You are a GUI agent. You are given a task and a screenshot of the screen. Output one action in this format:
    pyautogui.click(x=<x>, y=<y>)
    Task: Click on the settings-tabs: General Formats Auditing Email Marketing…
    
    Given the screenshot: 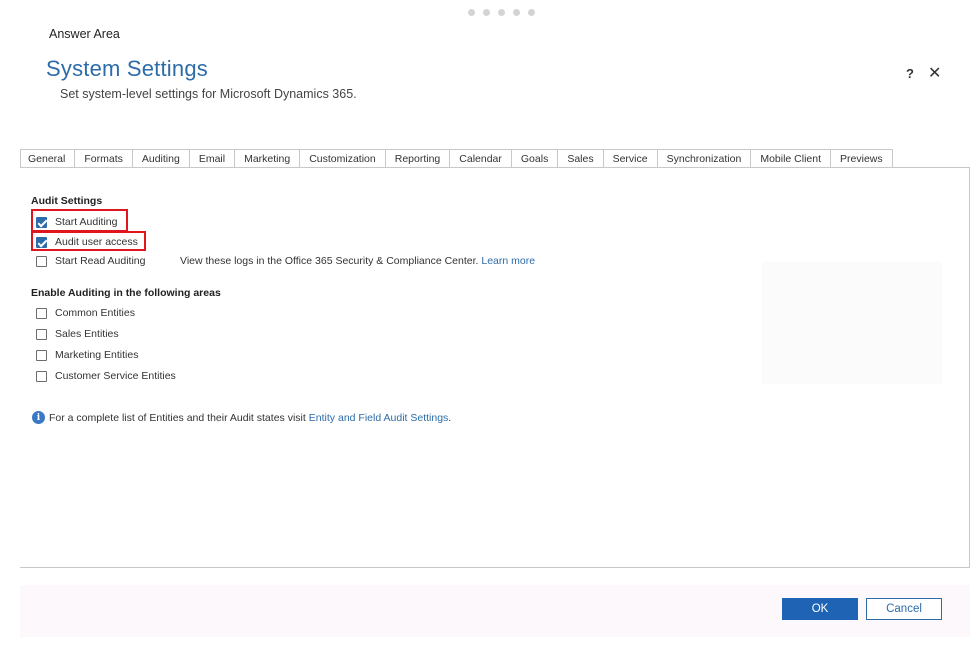 What is the action you would take?
    pyautogui.click(x=456, y=158)
    